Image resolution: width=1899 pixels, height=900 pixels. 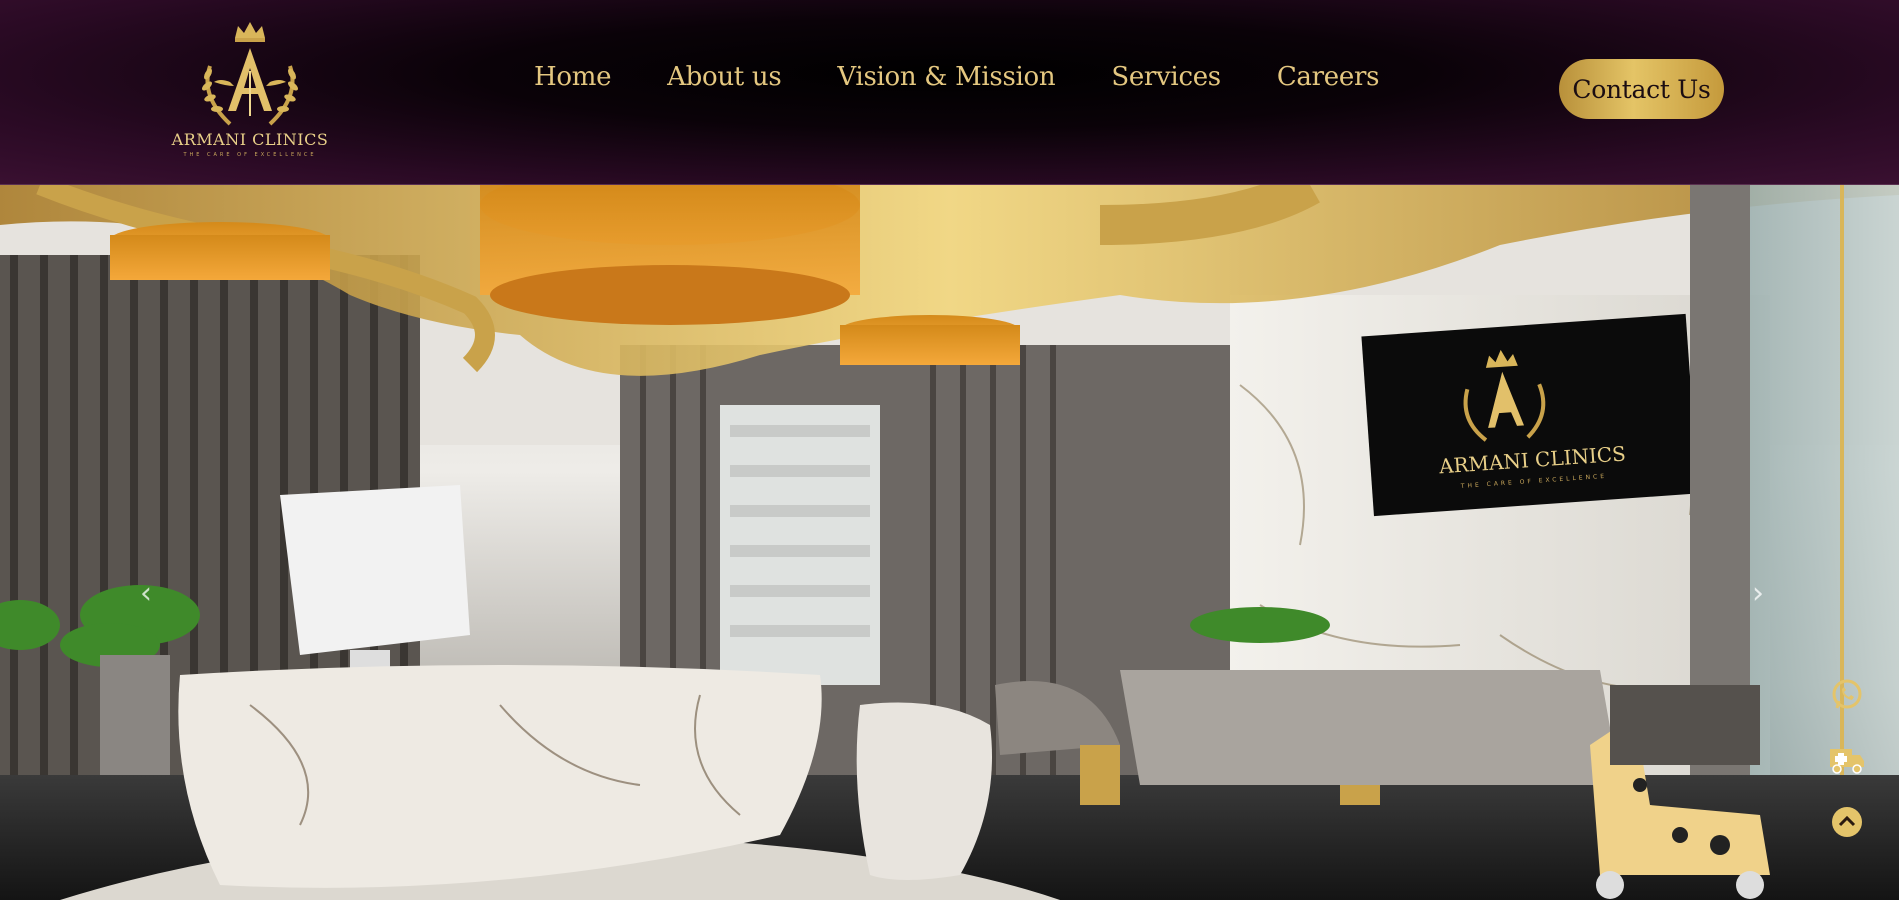 I want to click on carousel-prev-button: ‹, so click(x=146, y=593).